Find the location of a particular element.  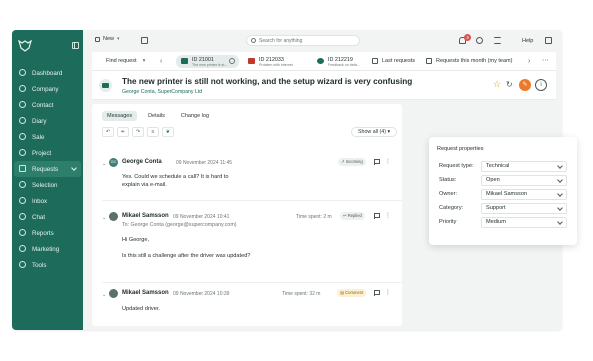

sidebar-item-label: Company is located at coordinates (45, 89).